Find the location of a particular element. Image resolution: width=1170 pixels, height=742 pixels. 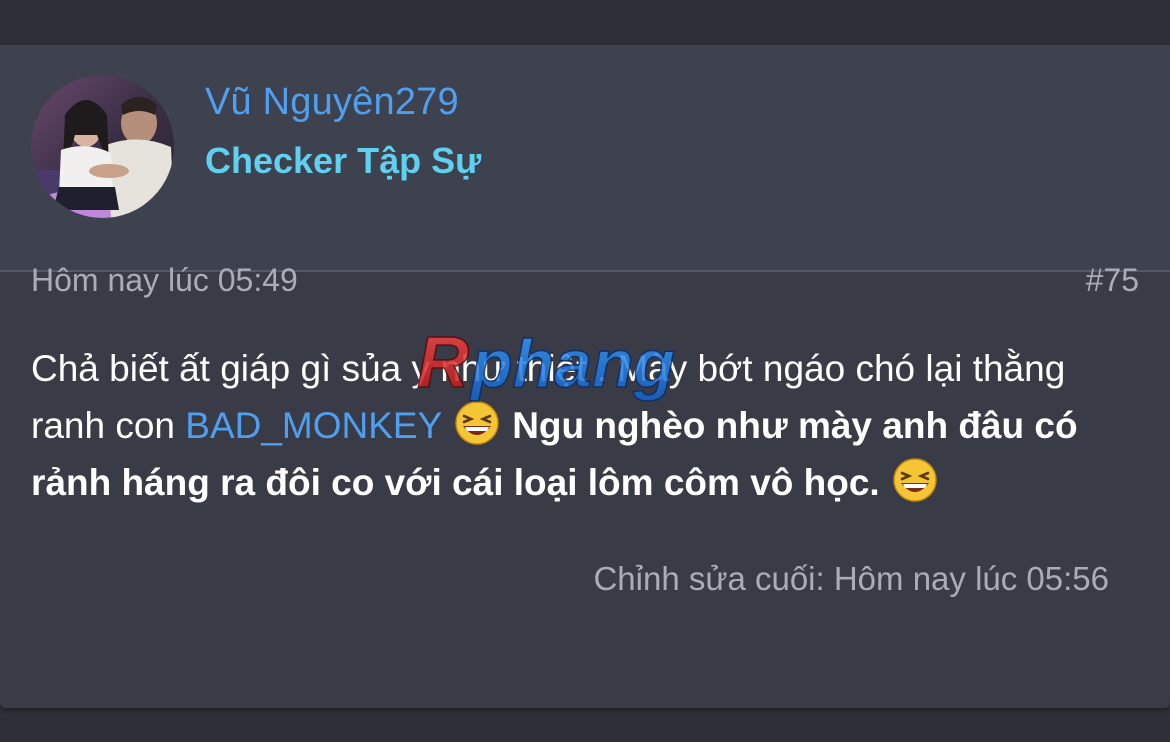

user-mention-link: BAD_MONKEY is located at coordinates (313, 425).